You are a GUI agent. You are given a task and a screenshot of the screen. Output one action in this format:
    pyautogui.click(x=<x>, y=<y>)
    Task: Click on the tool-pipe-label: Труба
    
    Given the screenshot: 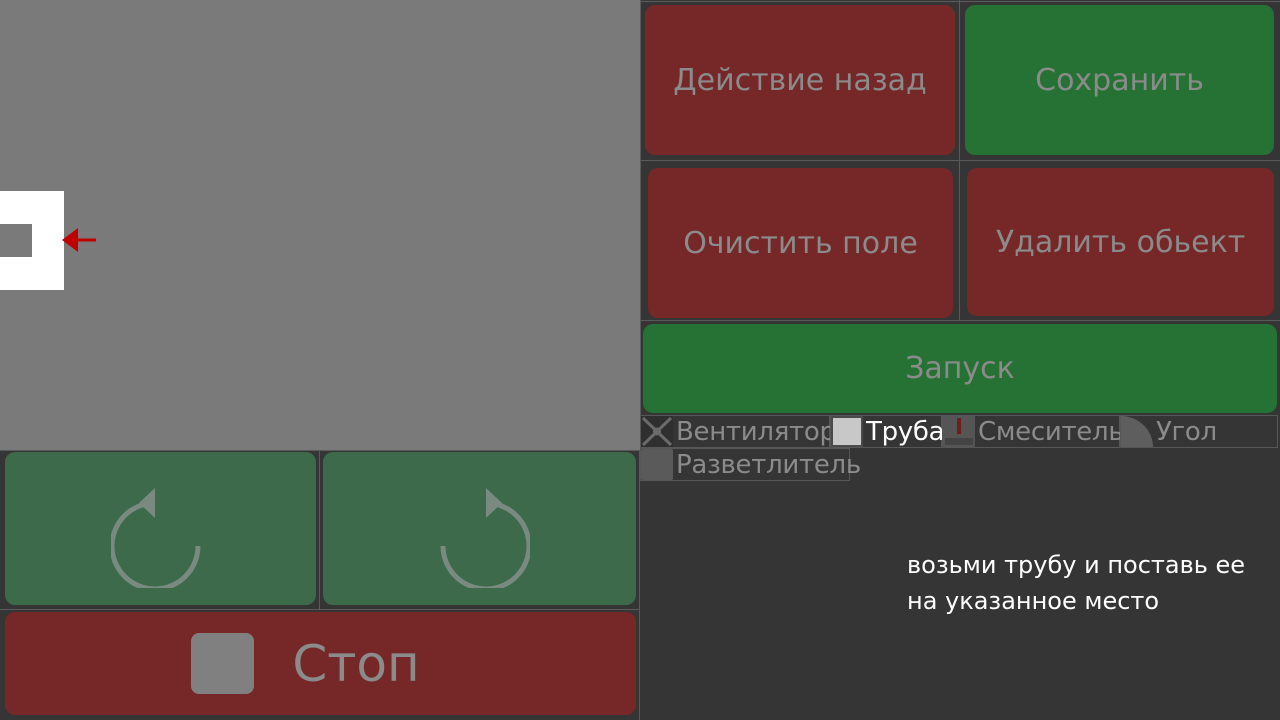 What is the action you would take?
    pyautogui.click(x=905, y=431)
    